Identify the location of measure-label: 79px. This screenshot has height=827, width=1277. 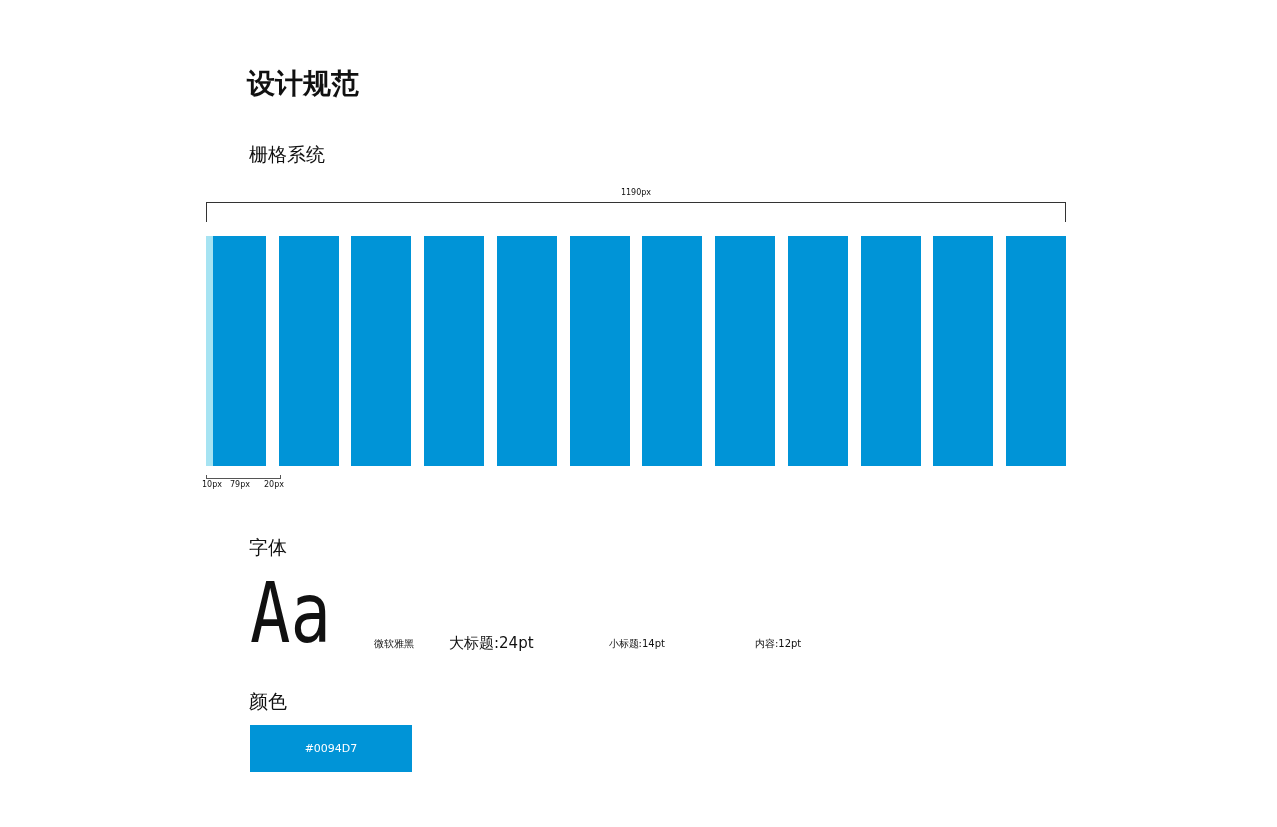
(240, 484).